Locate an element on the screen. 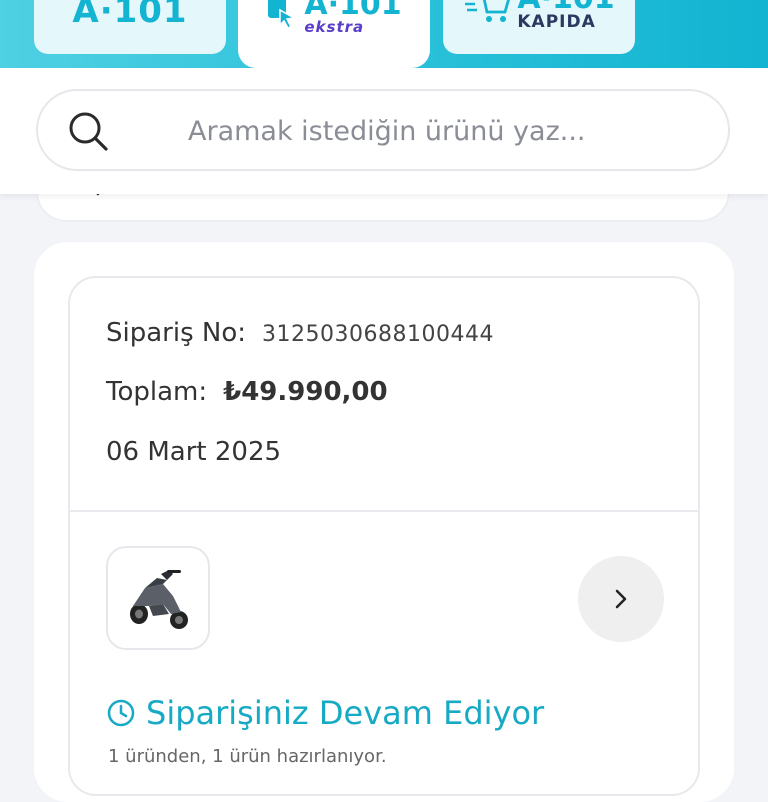 The width and height of the screenshot is (768, 802). order-date-row: 06 Mart 2025 is located at coordinates (193, 452).